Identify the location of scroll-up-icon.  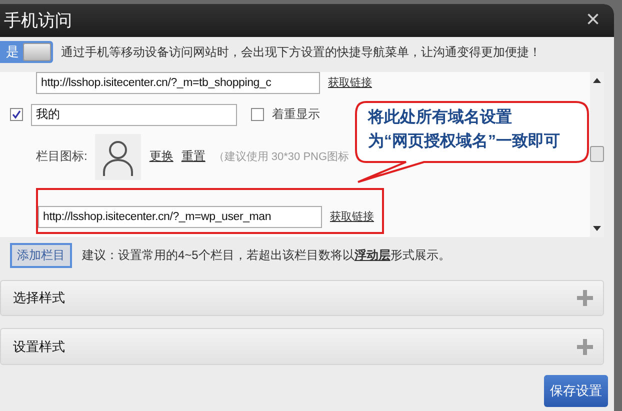
(597, 80).